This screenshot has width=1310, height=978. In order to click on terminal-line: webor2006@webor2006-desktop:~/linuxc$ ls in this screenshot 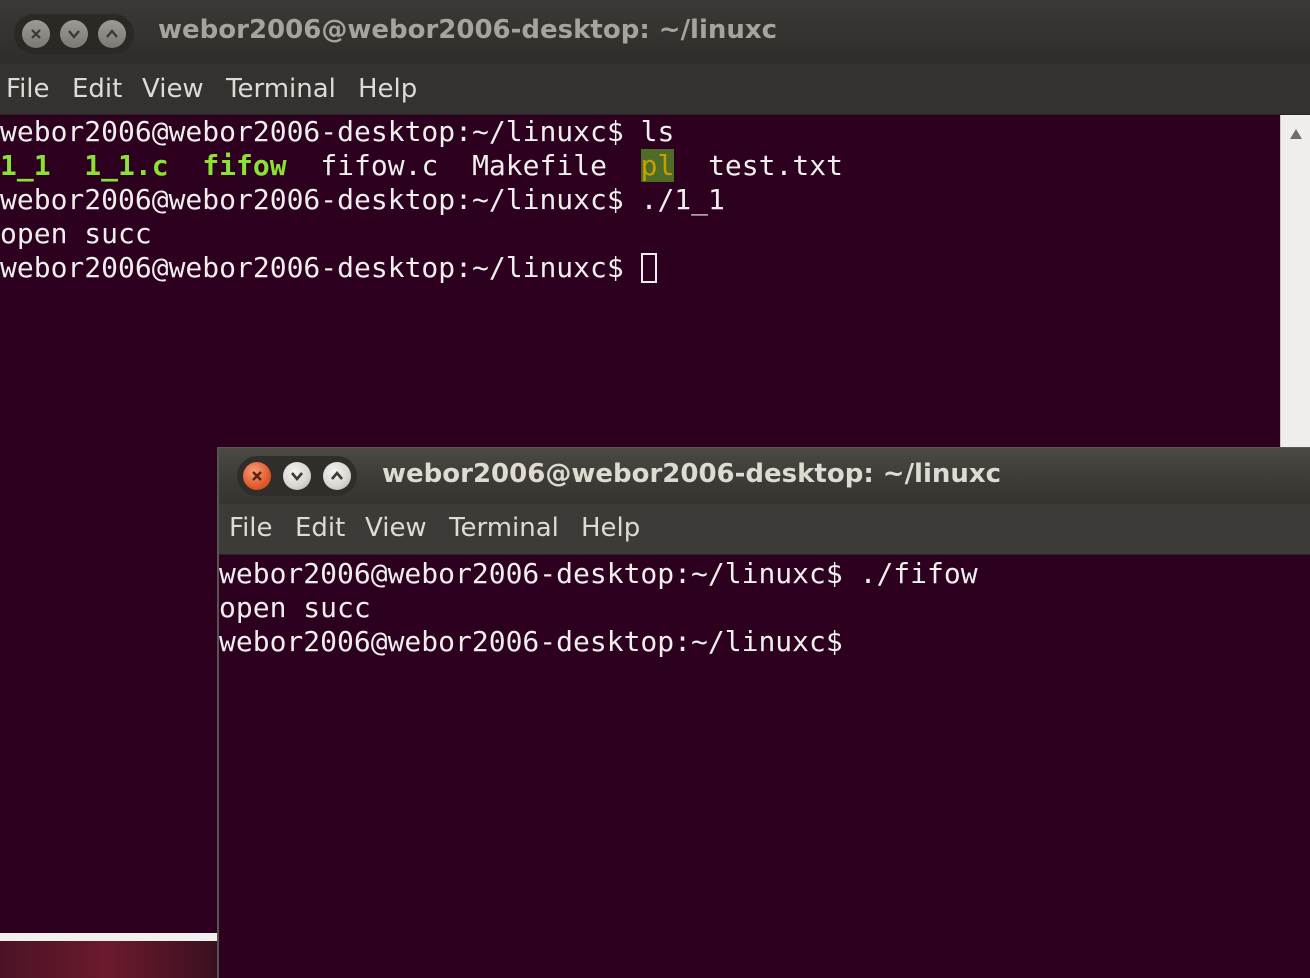, I will do `click(337, 132)`.